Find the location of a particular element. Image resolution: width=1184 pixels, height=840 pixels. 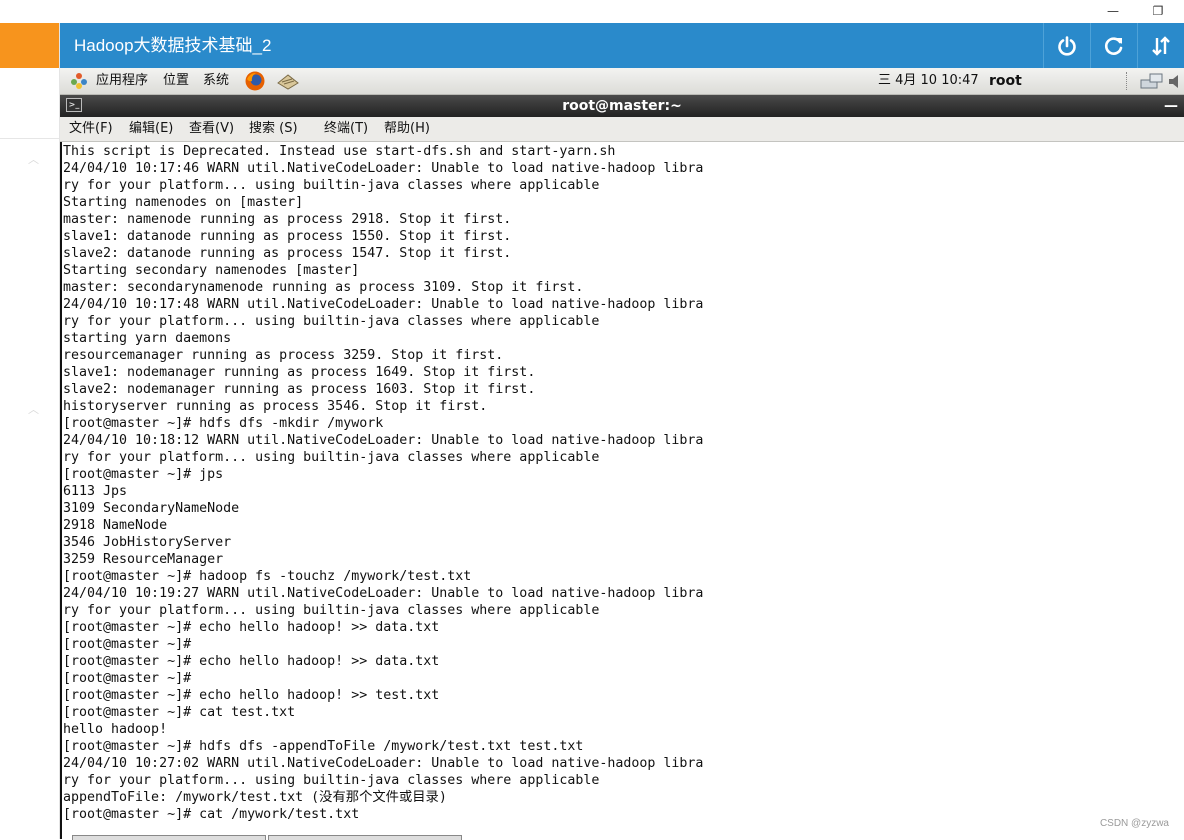

window-chrome: — ❐ is located at coordinates (592, 11).